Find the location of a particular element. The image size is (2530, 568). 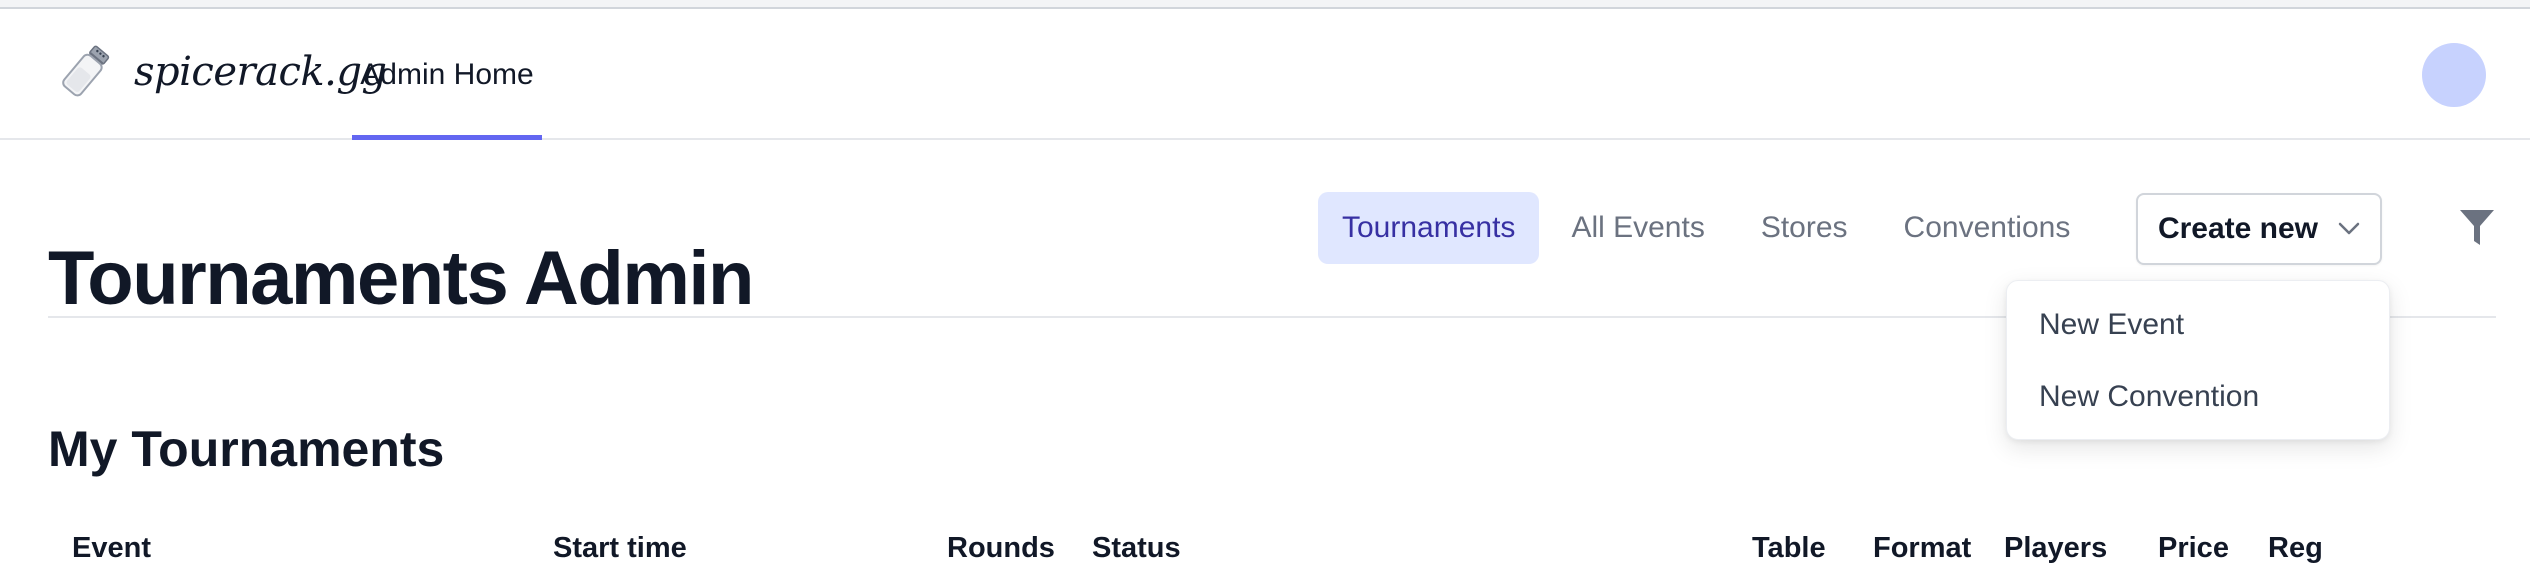

menu-item-new-convention: New Convention is located at coordinates (2198, 397).